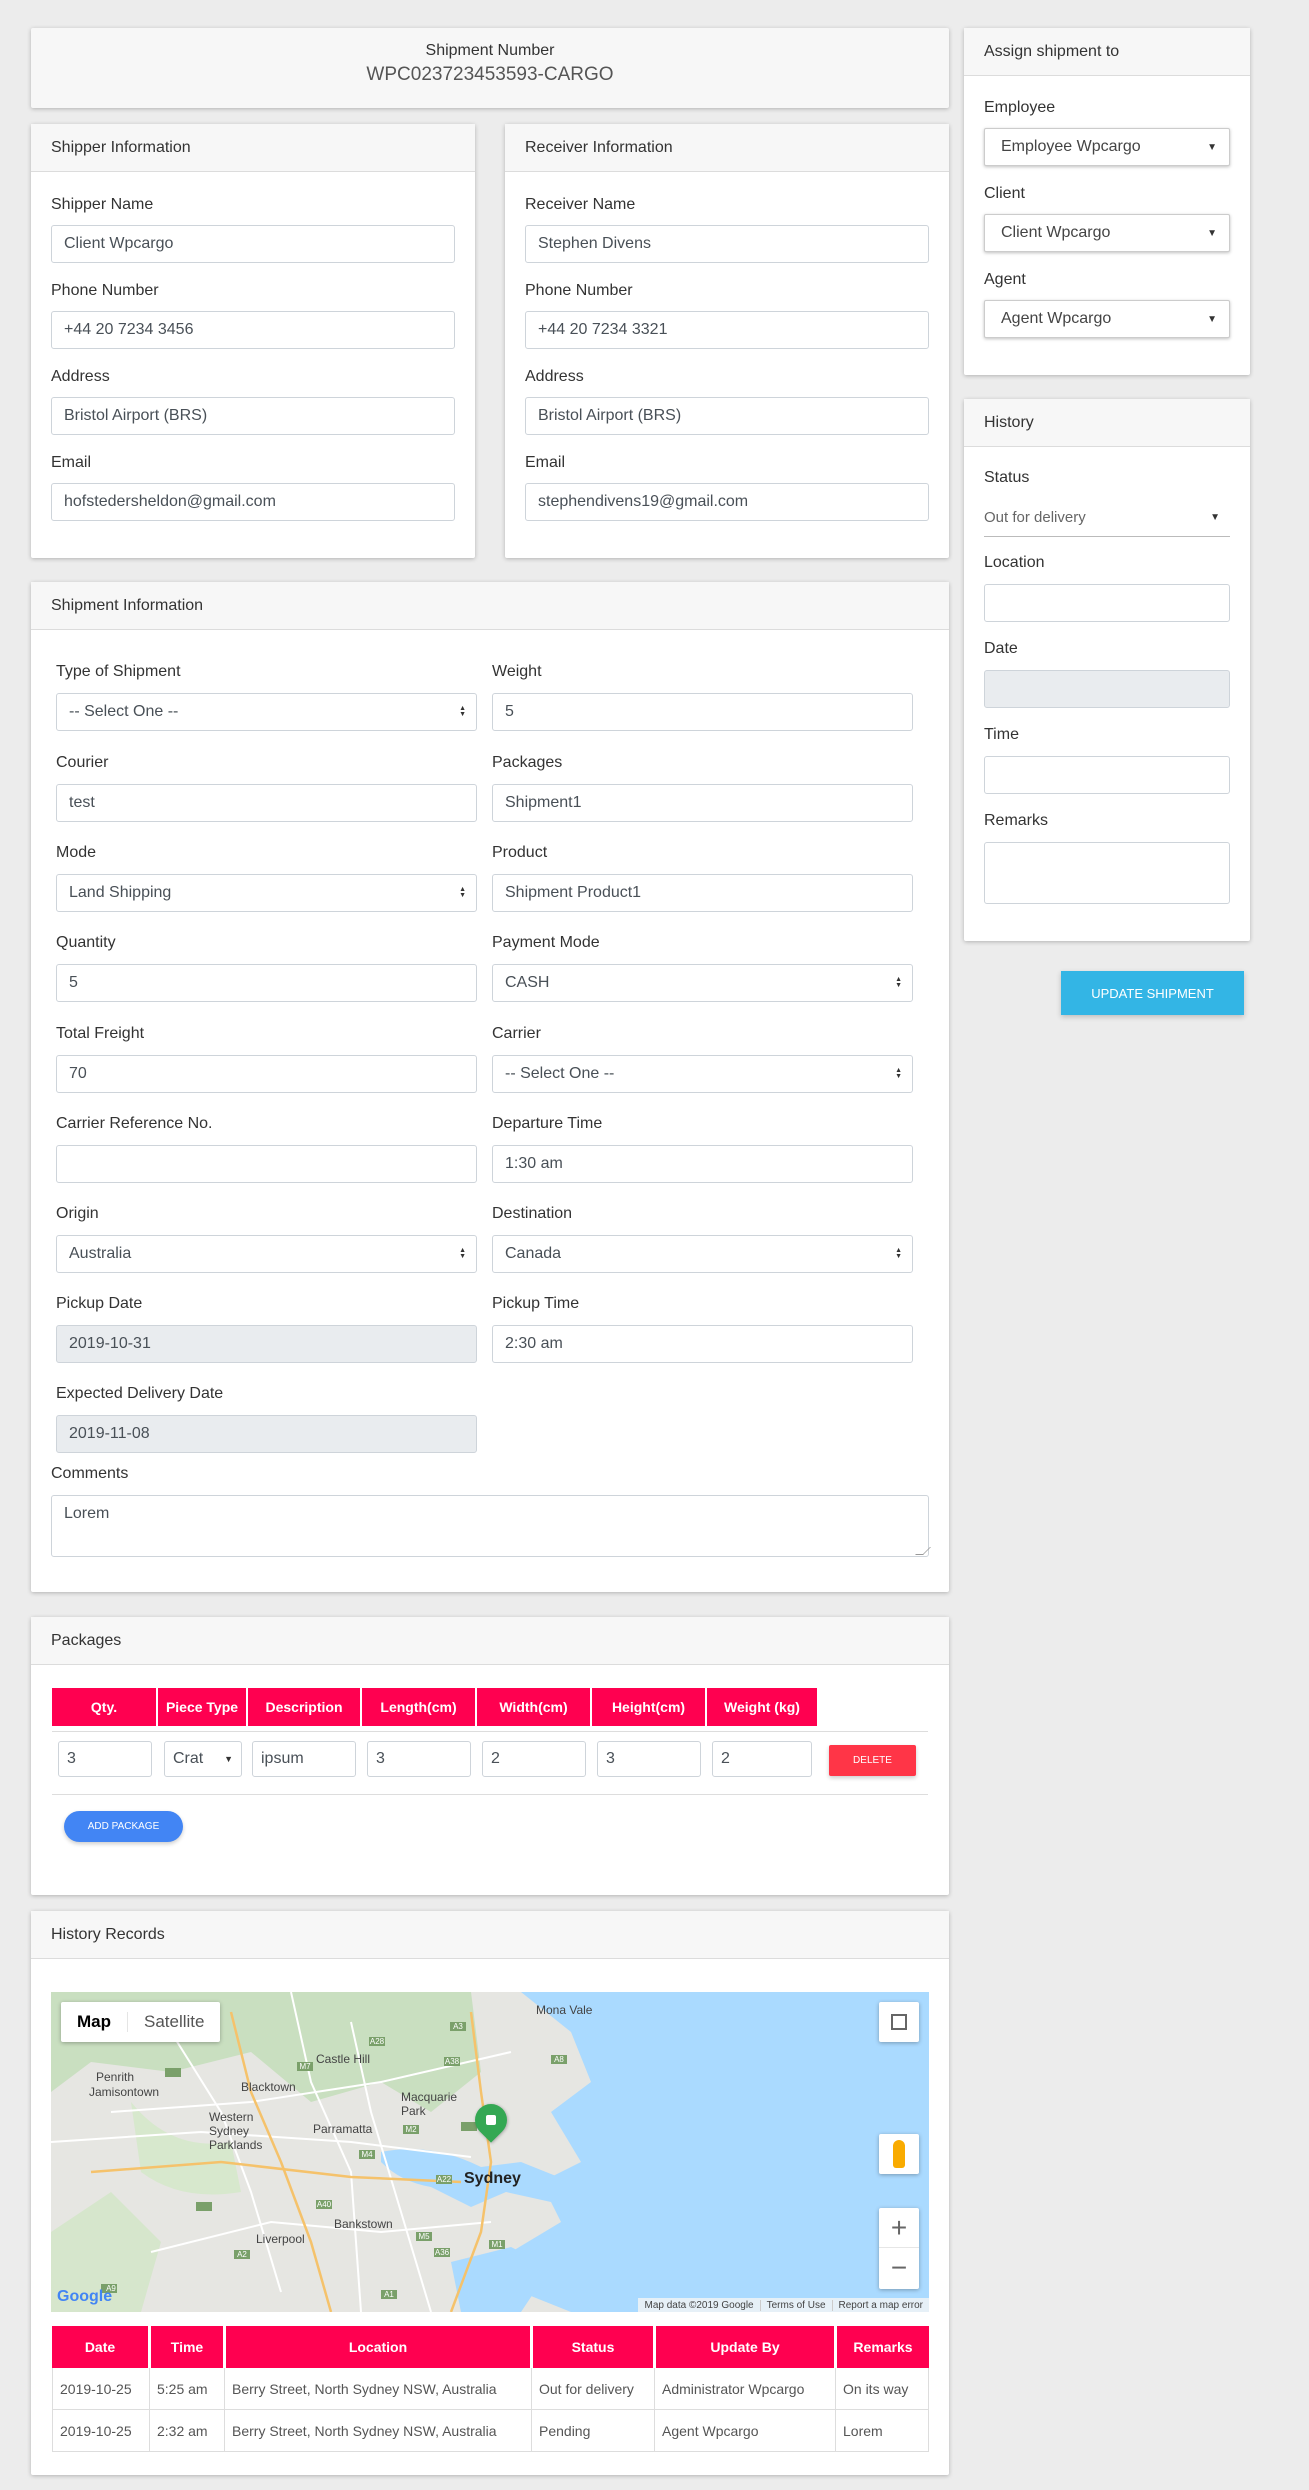 This screenshot has width=1309, height=2490. I want to click on pkg-description-input: ipsum, so click(304, 1759).